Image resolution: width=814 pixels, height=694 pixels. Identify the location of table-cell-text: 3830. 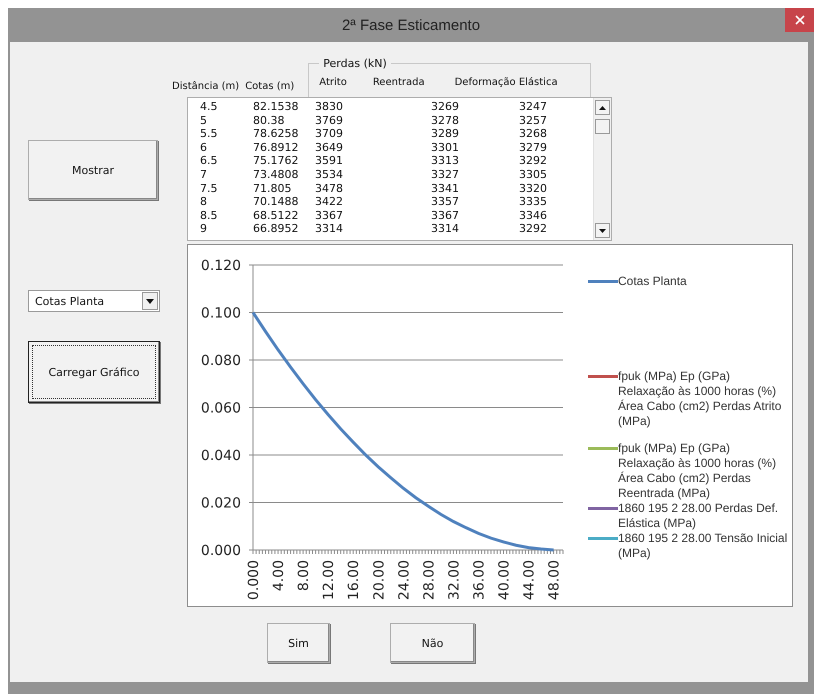
(329, 107).